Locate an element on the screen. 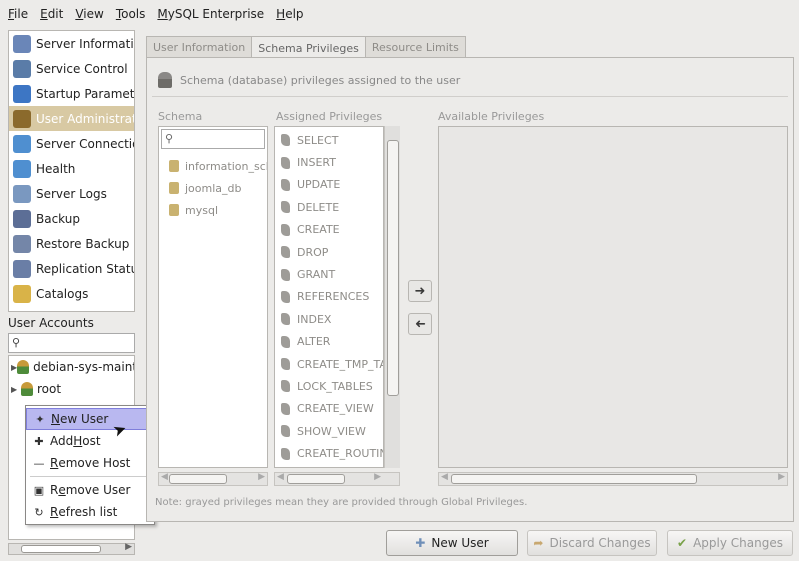  privilege-item: CREATE_VIEW is located at coordinates (329, 409).